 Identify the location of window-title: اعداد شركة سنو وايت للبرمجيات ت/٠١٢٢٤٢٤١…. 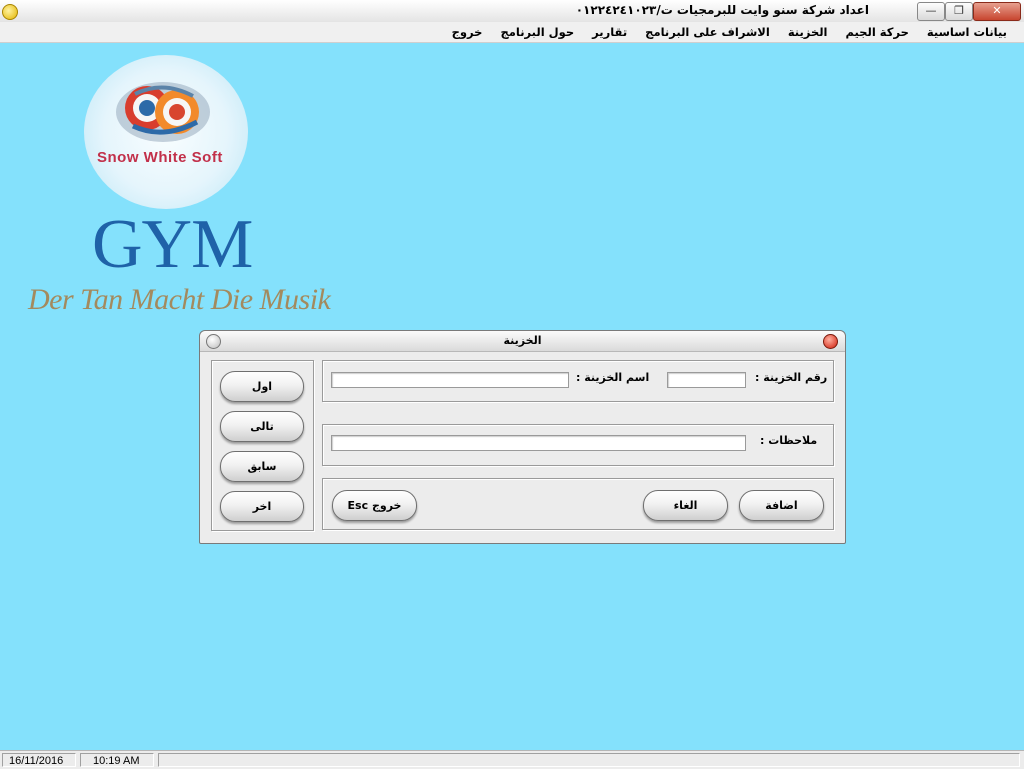
(722, 10).